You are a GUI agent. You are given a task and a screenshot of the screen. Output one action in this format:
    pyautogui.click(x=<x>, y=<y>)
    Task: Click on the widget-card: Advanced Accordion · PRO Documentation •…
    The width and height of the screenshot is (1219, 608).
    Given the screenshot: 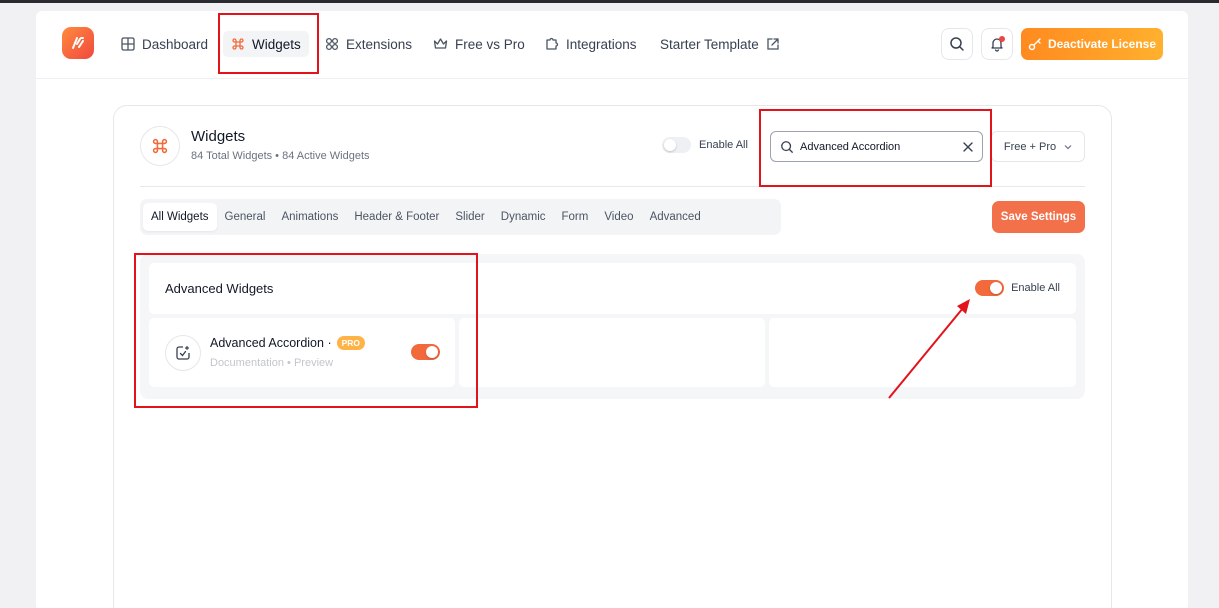 What is the action you would take?
    pyautogui.click(x=302, y=352)
    